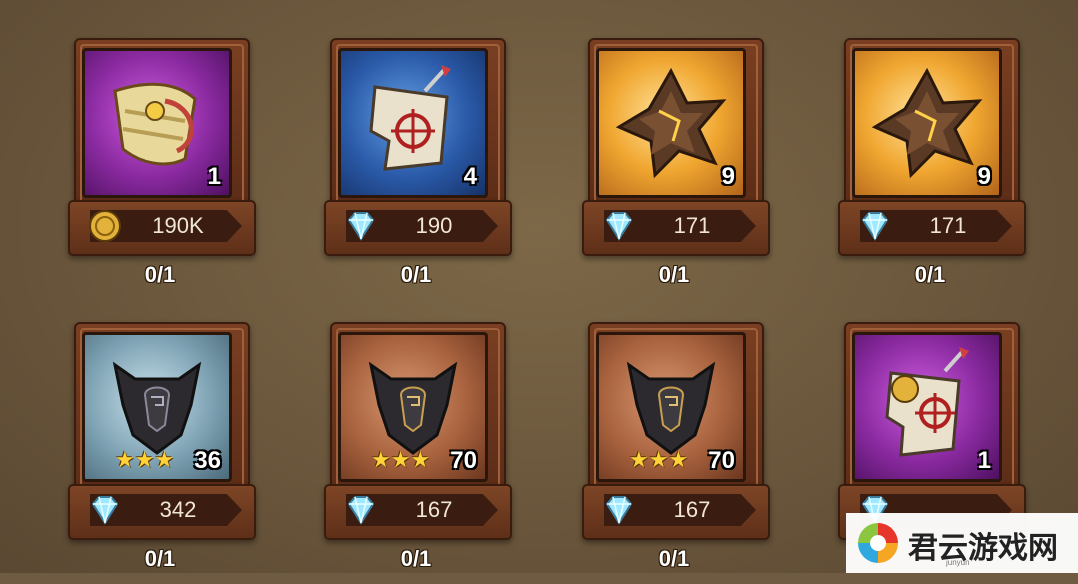  Describe the element at coordinates (413, 123) in the screenshot. I see `item-tile: 4` at that location.